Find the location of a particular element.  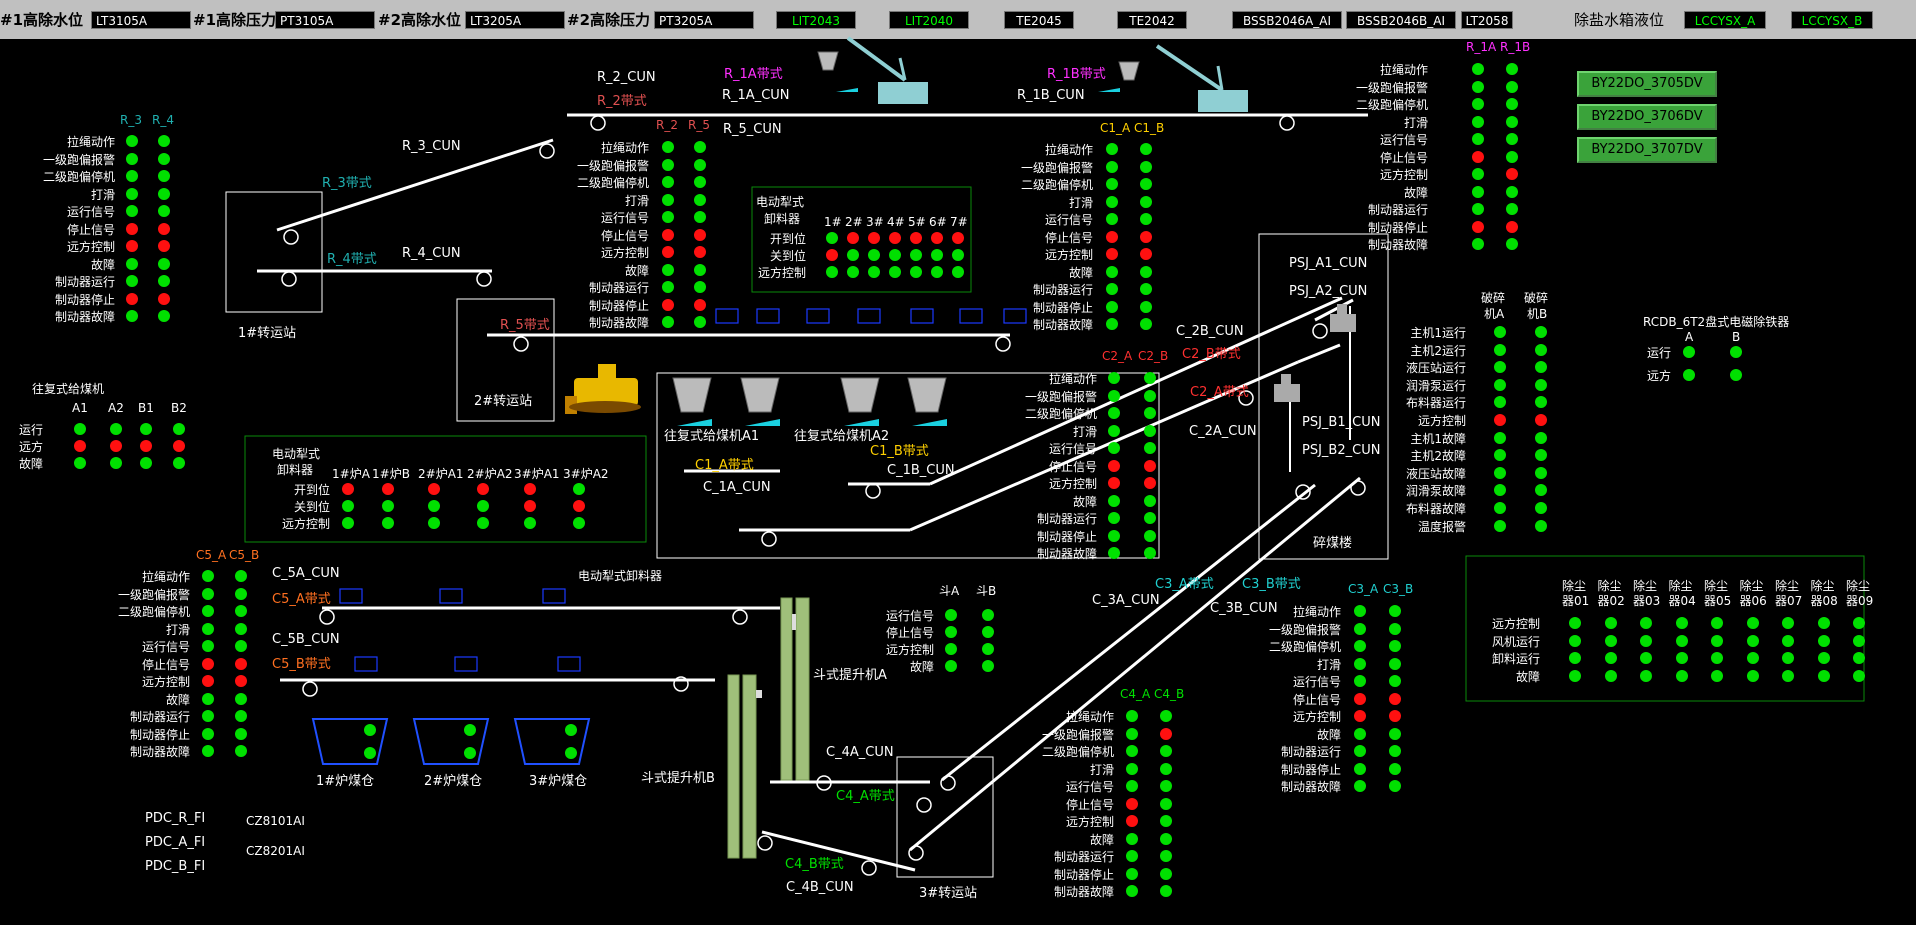

group-c2-row-label: 制动器运行 is located at coordinates (1066, 519).